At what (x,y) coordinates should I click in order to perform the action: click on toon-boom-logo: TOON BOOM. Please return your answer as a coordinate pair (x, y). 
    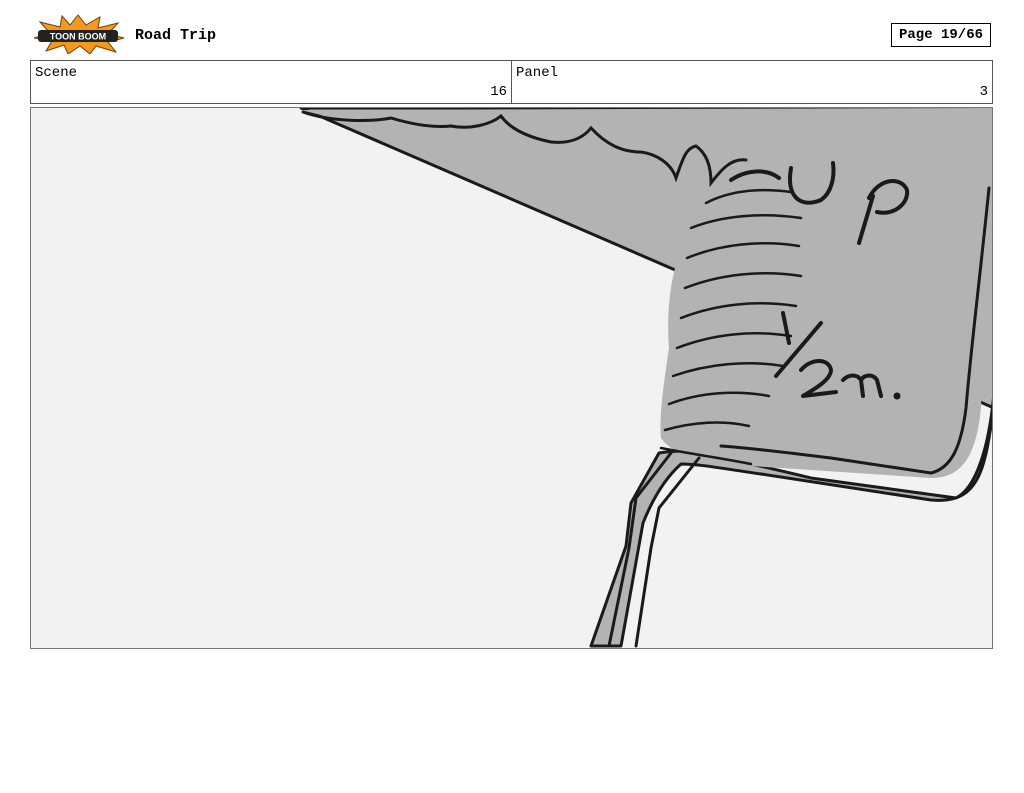
    Looking at the image, I should click on (78, 34).